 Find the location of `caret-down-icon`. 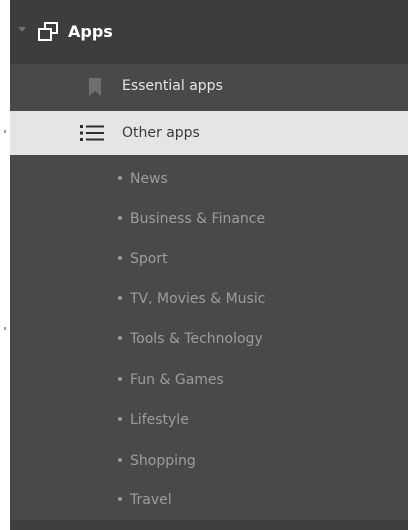

caret-down-icon is located at coordinates (22, 29).